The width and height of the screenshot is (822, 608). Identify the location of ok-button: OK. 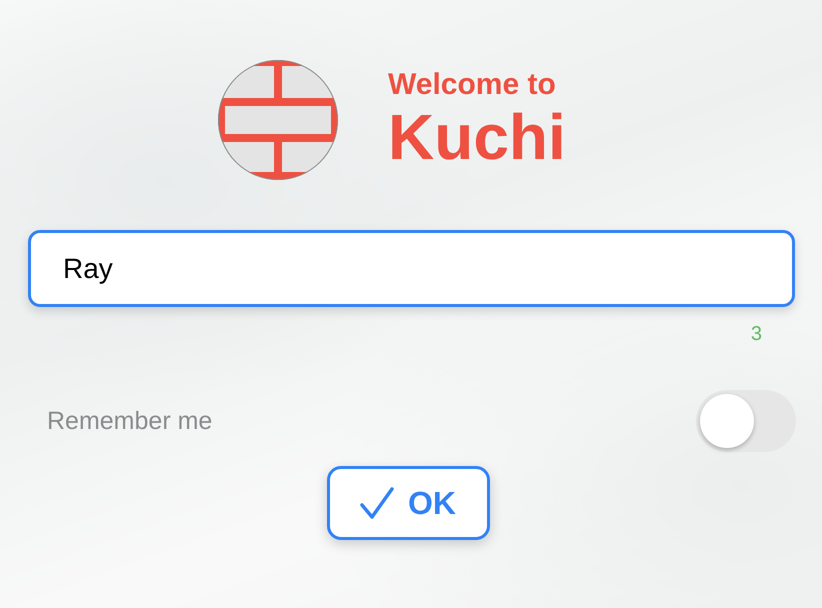
(408, 503).